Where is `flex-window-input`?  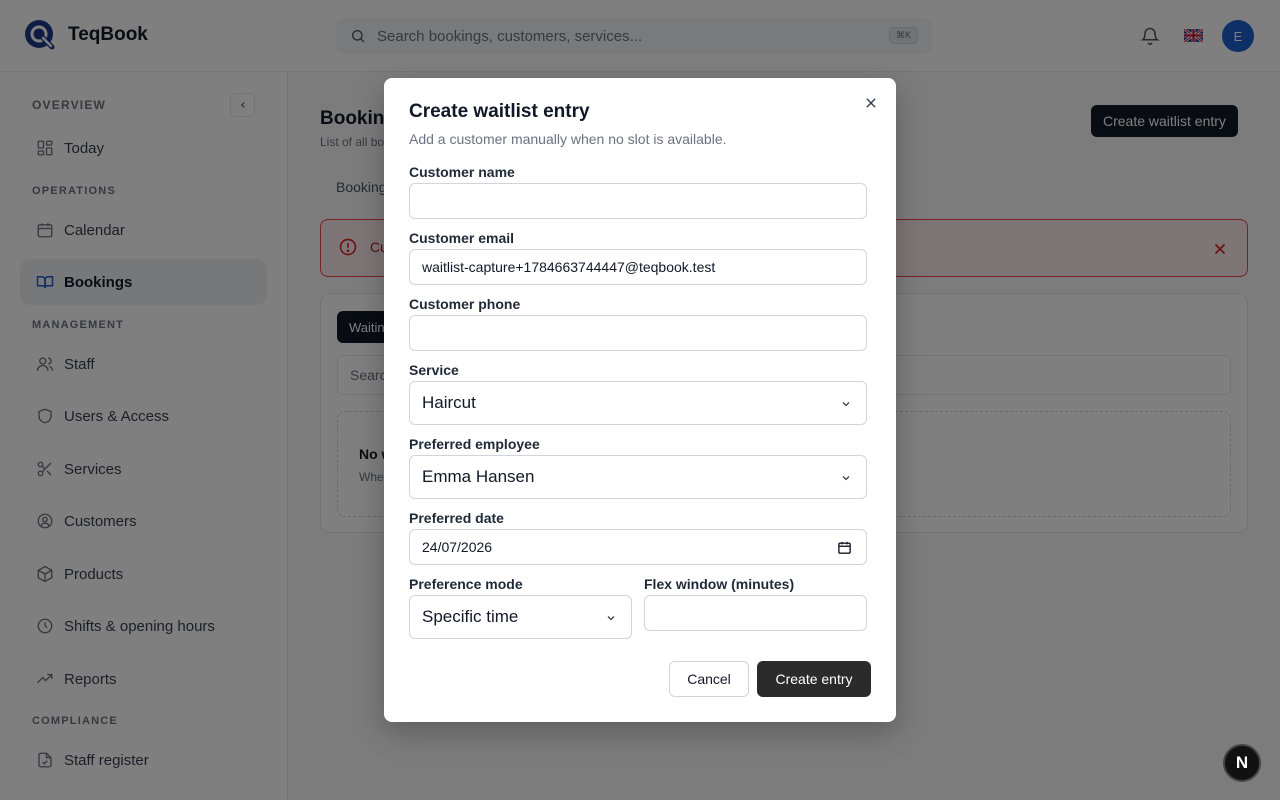
flex-window-input is located at coordinates (755, 613).